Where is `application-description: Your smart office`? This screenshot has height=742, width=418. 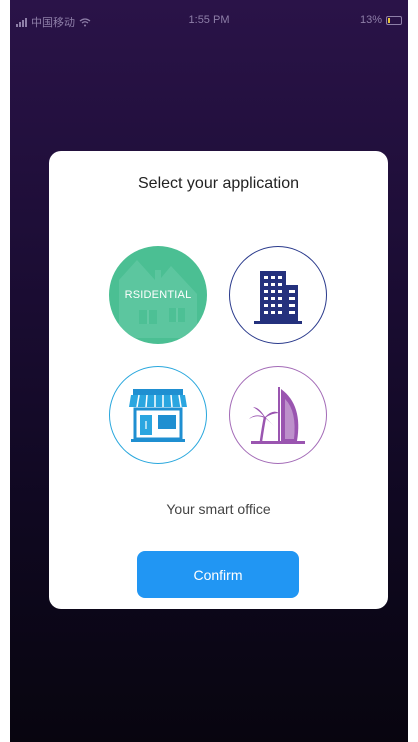 application-description: Your smart office is located at coordinates (218, 509).